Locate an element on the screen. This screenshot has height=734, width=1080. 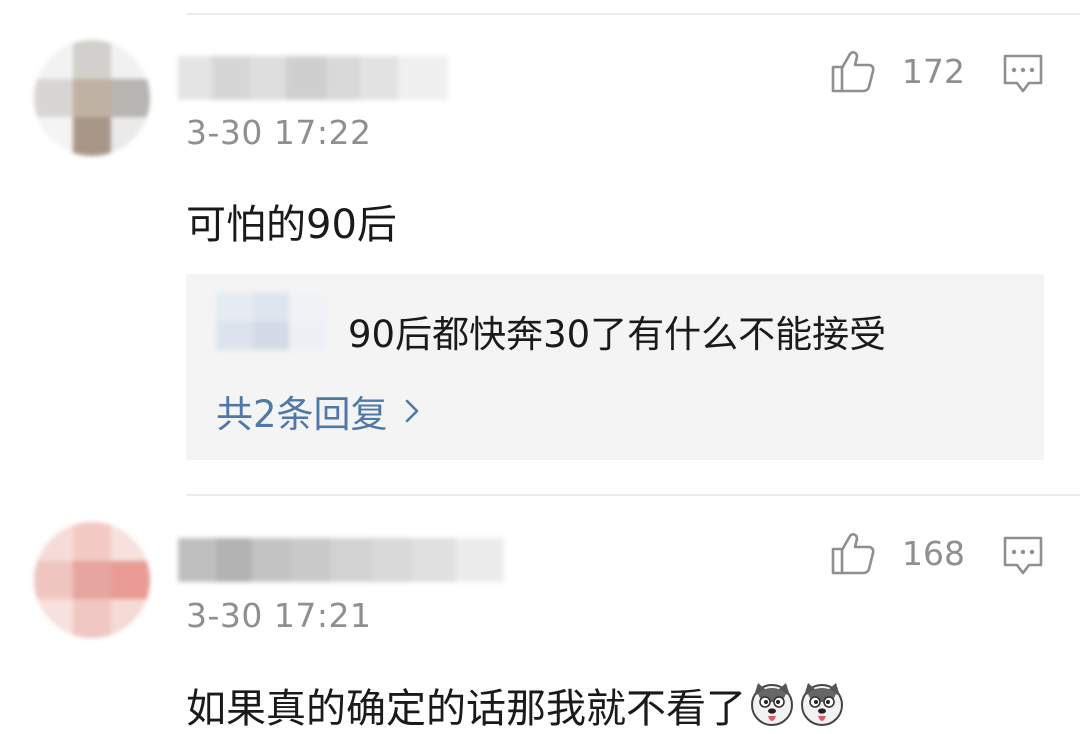
view-replies-link: 共2条回复 is located at coordinates (319, 411).